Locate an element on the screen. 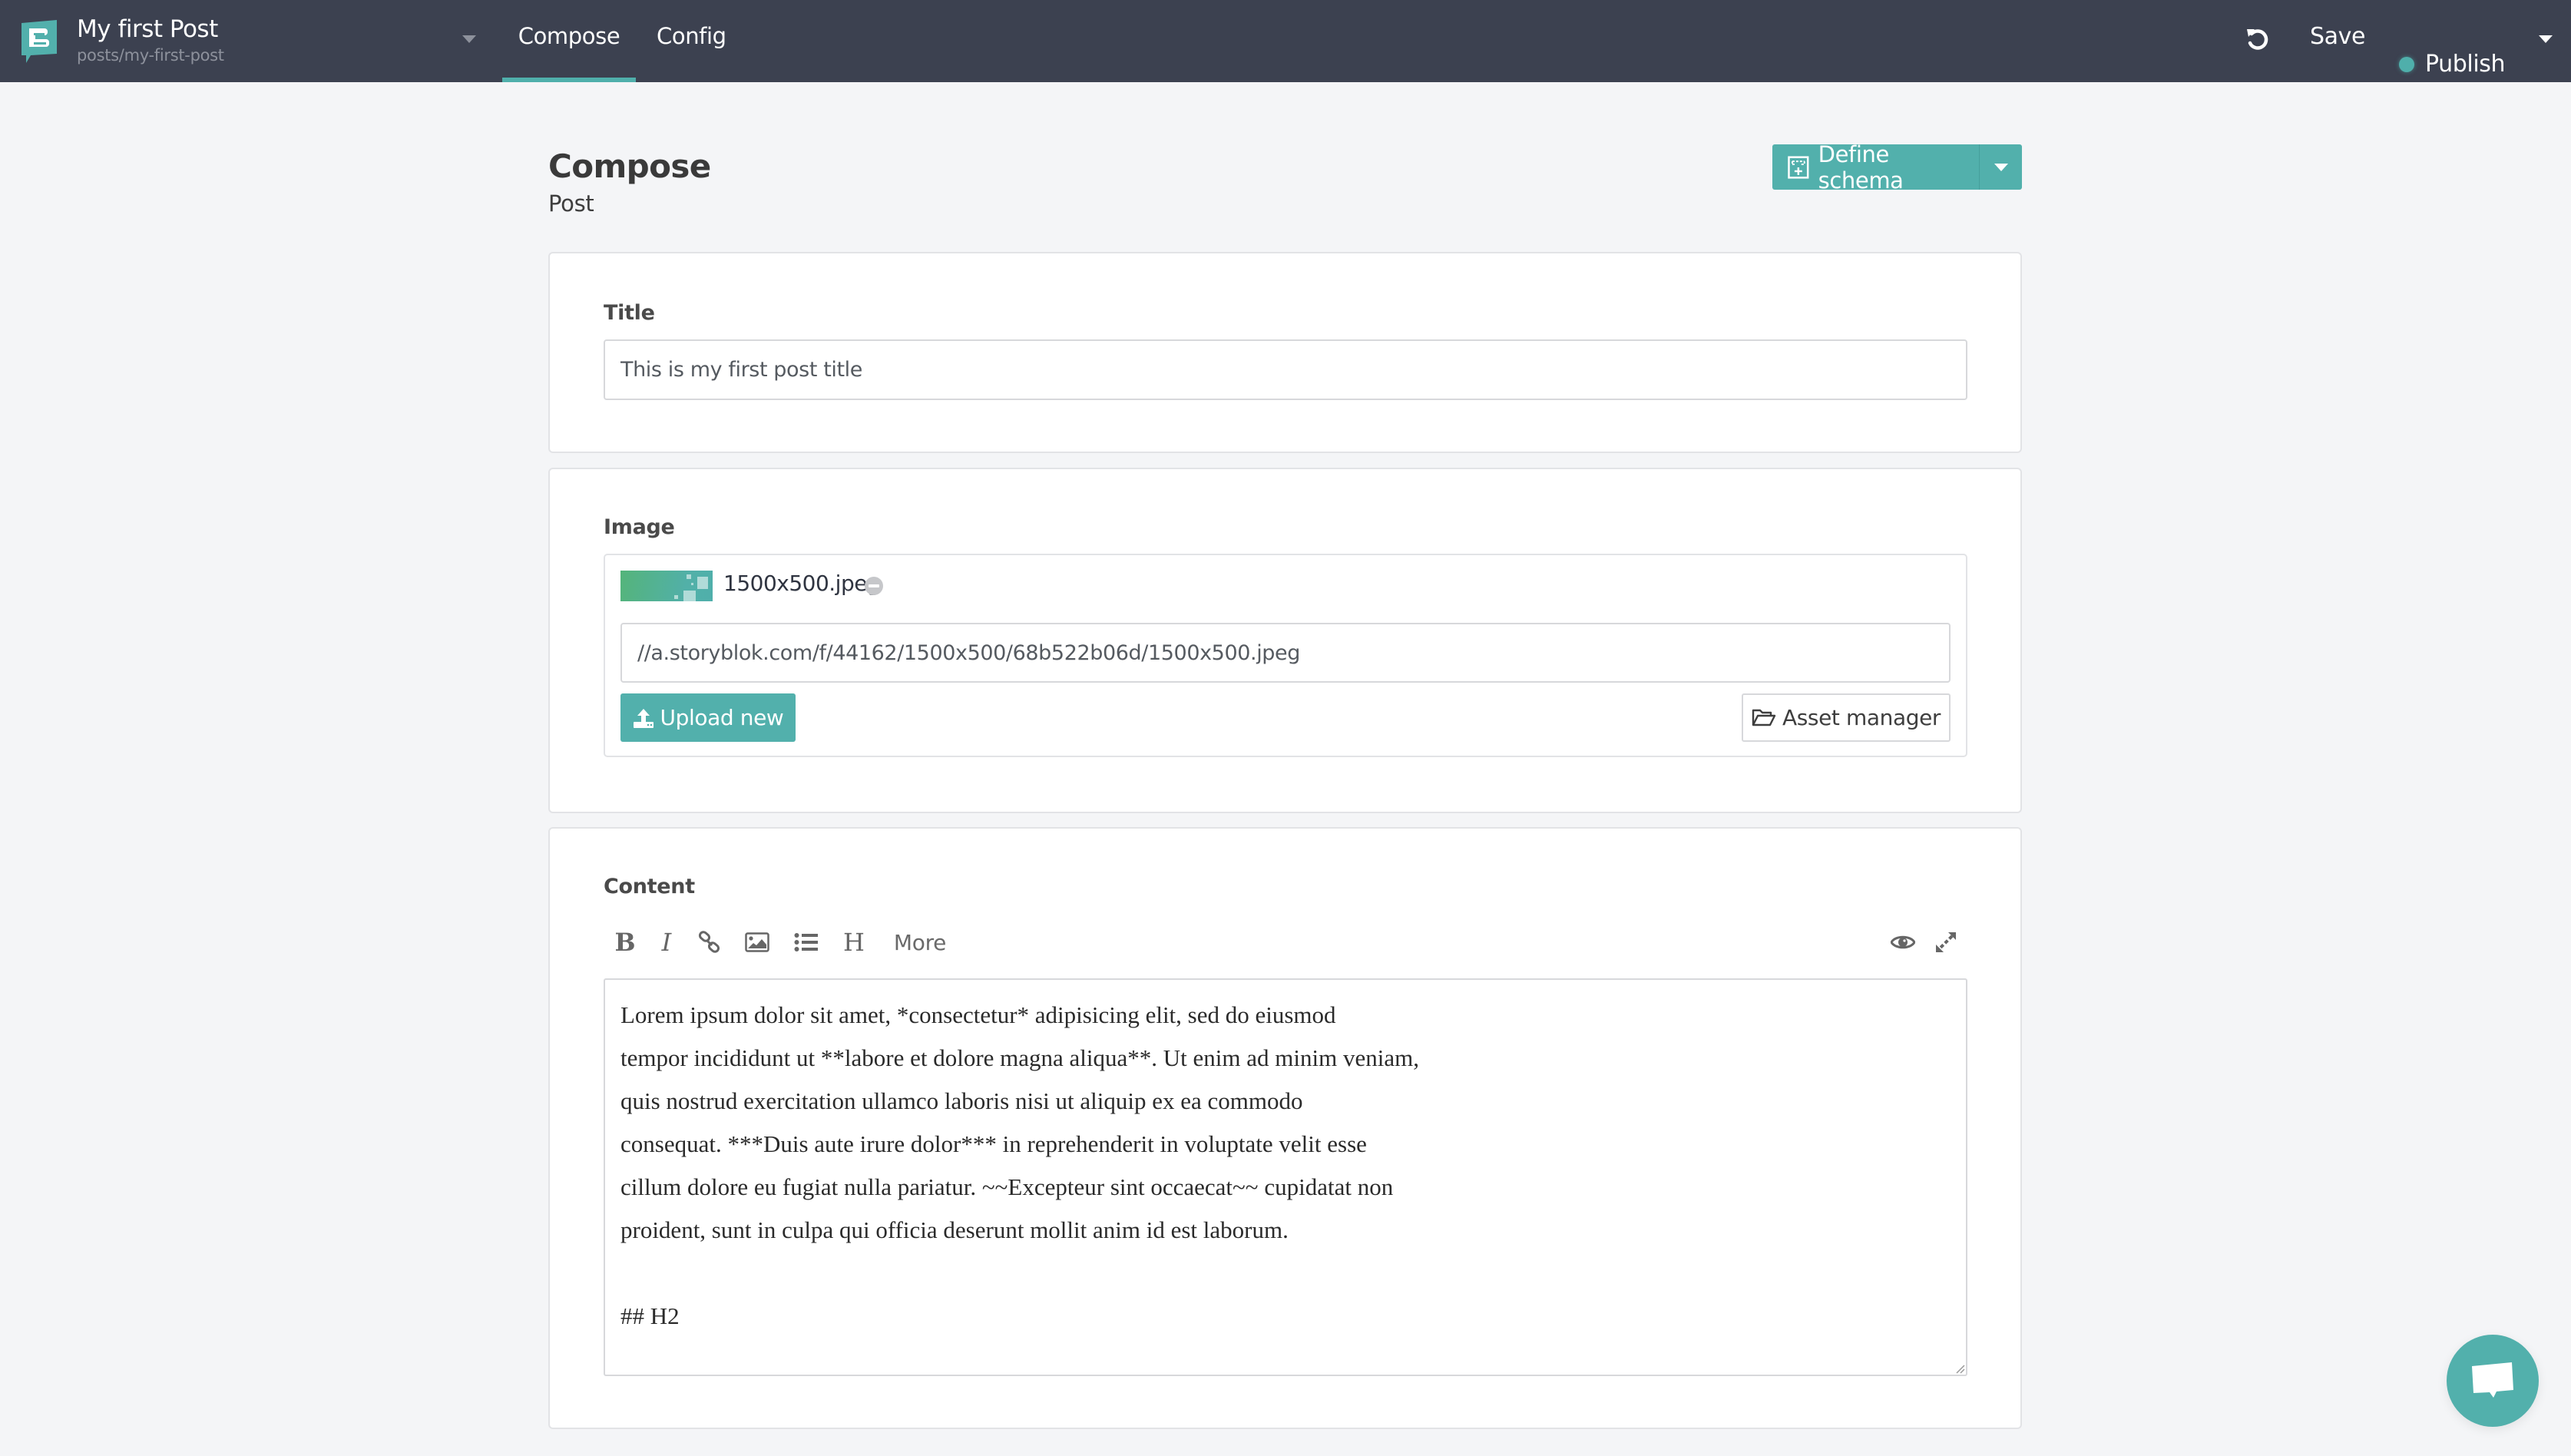 The height and width of the screenshot is (1456, 2571). page-title: Compose is located at coordinates (629, 166).